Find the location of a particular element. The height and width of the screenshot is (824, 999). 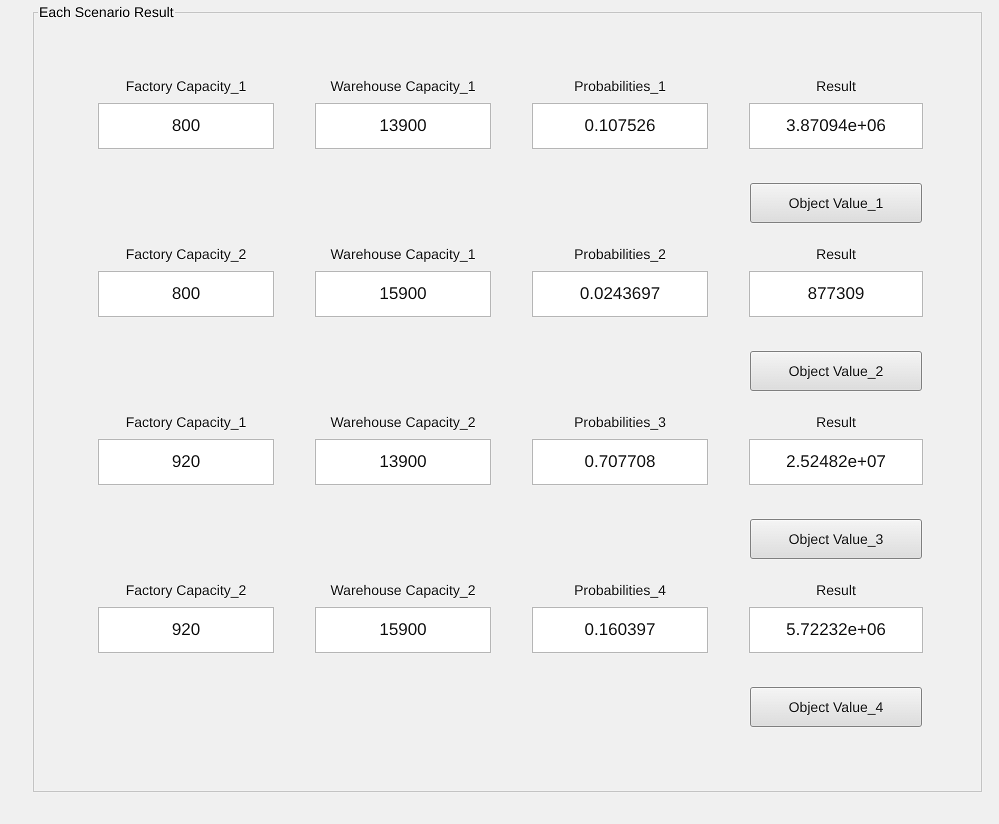

value-field: 0.707708 is located at coordinates (620, 462).